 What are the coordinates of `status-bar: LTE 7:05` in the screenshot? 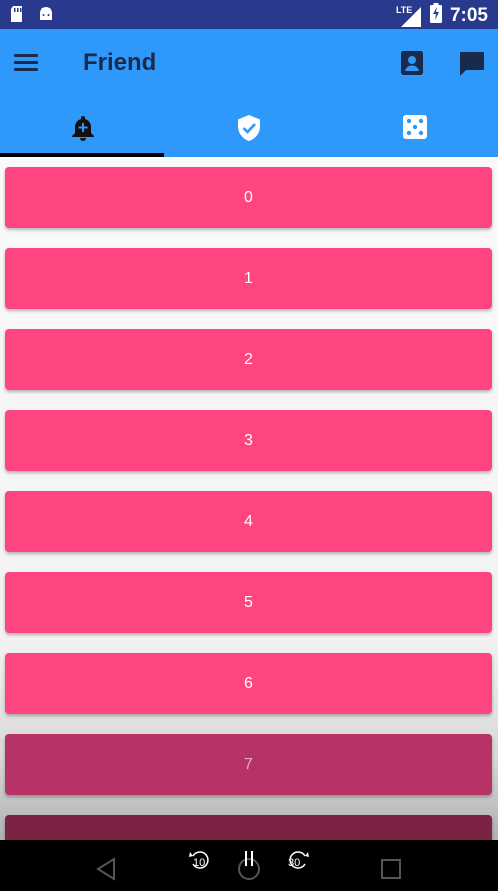 It's located at (249, 14).